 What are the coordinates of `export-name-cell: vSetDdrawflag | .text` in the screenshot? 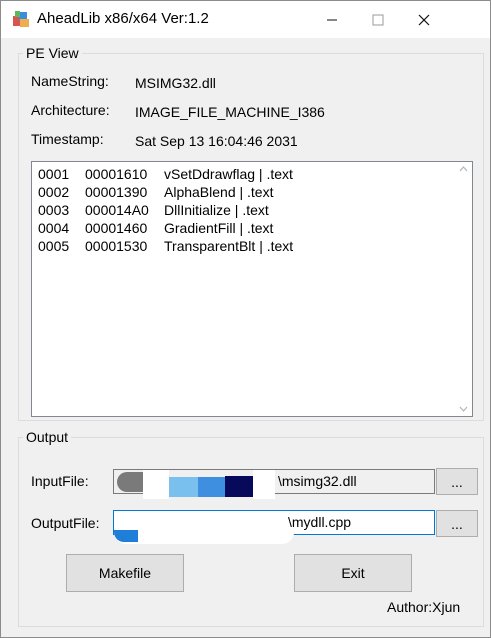 It's located at (228, 174).